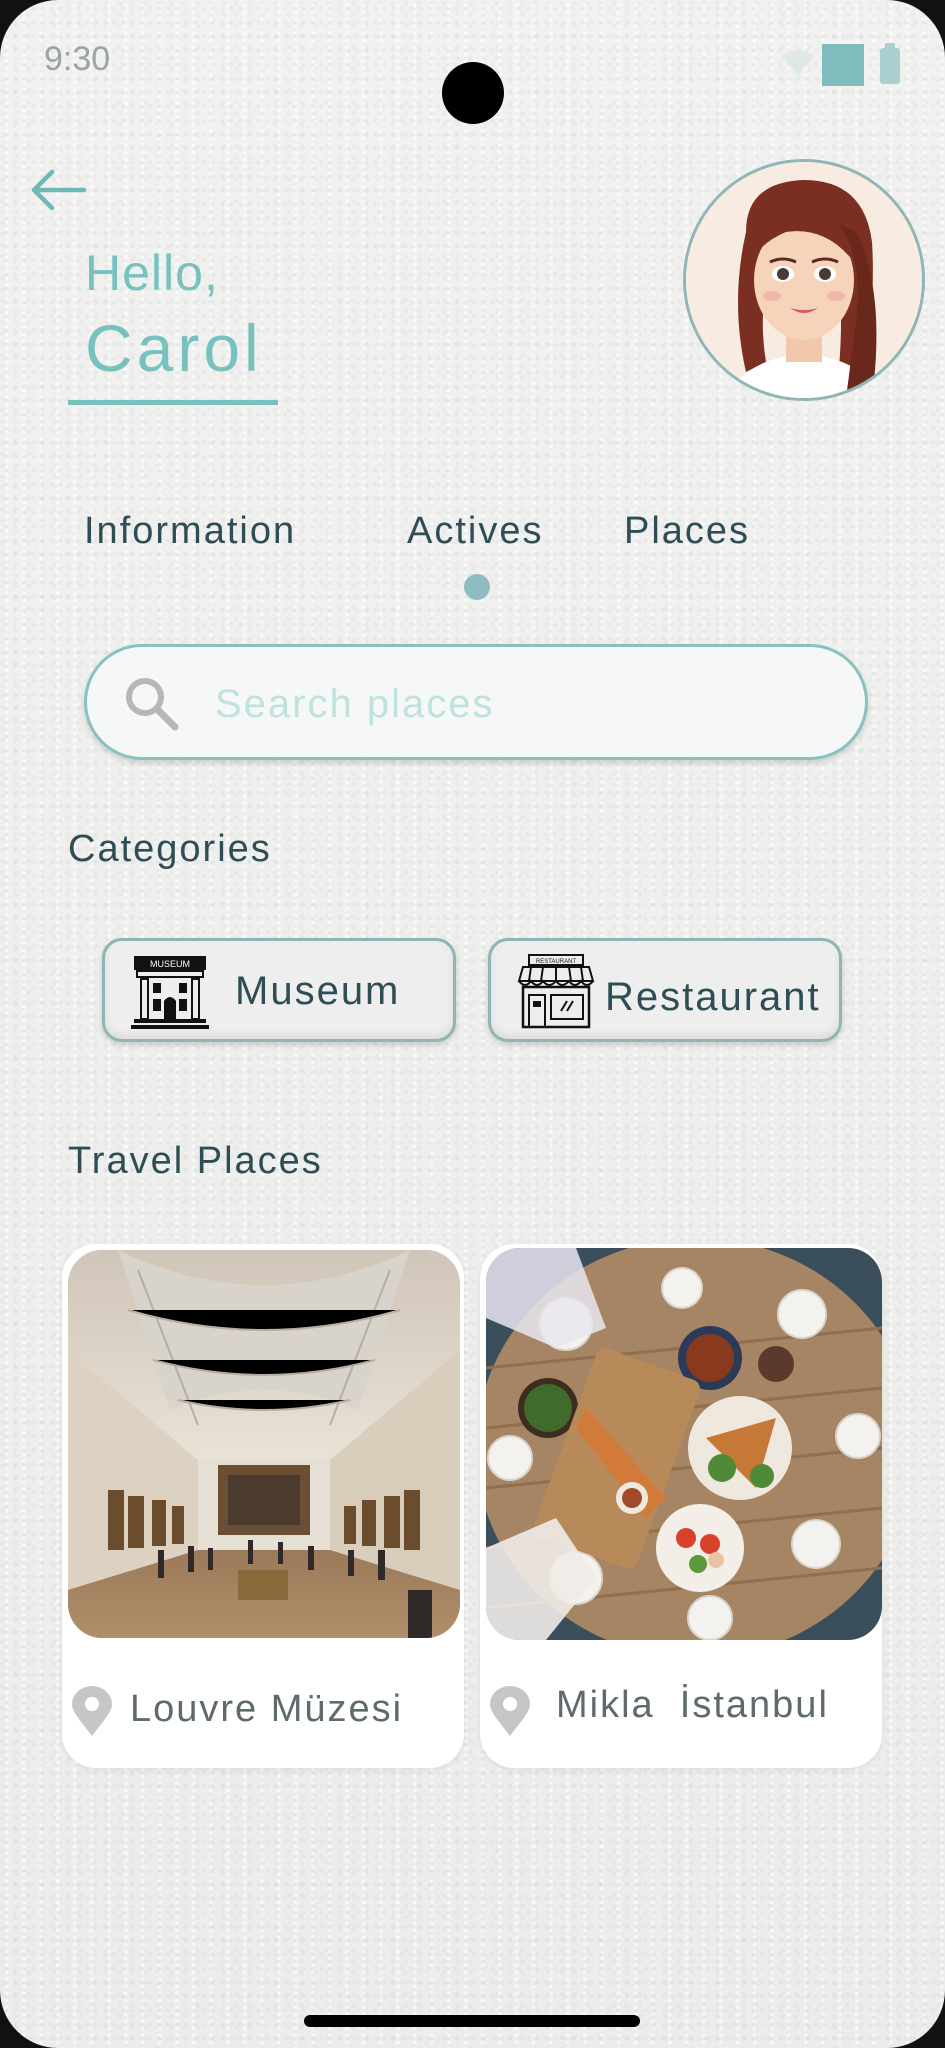  What do you see at coordinates (713, 997) in the screenshot?
I see `category-restaurant-label: Restaurant` at bounding box center [713, 997].